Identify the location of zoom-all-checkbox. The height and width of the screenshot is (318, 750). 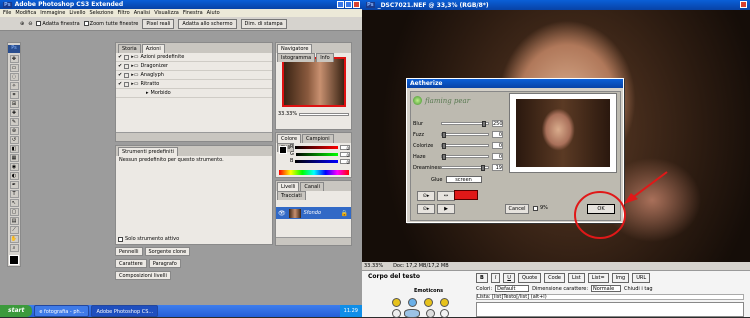
(86, 23).